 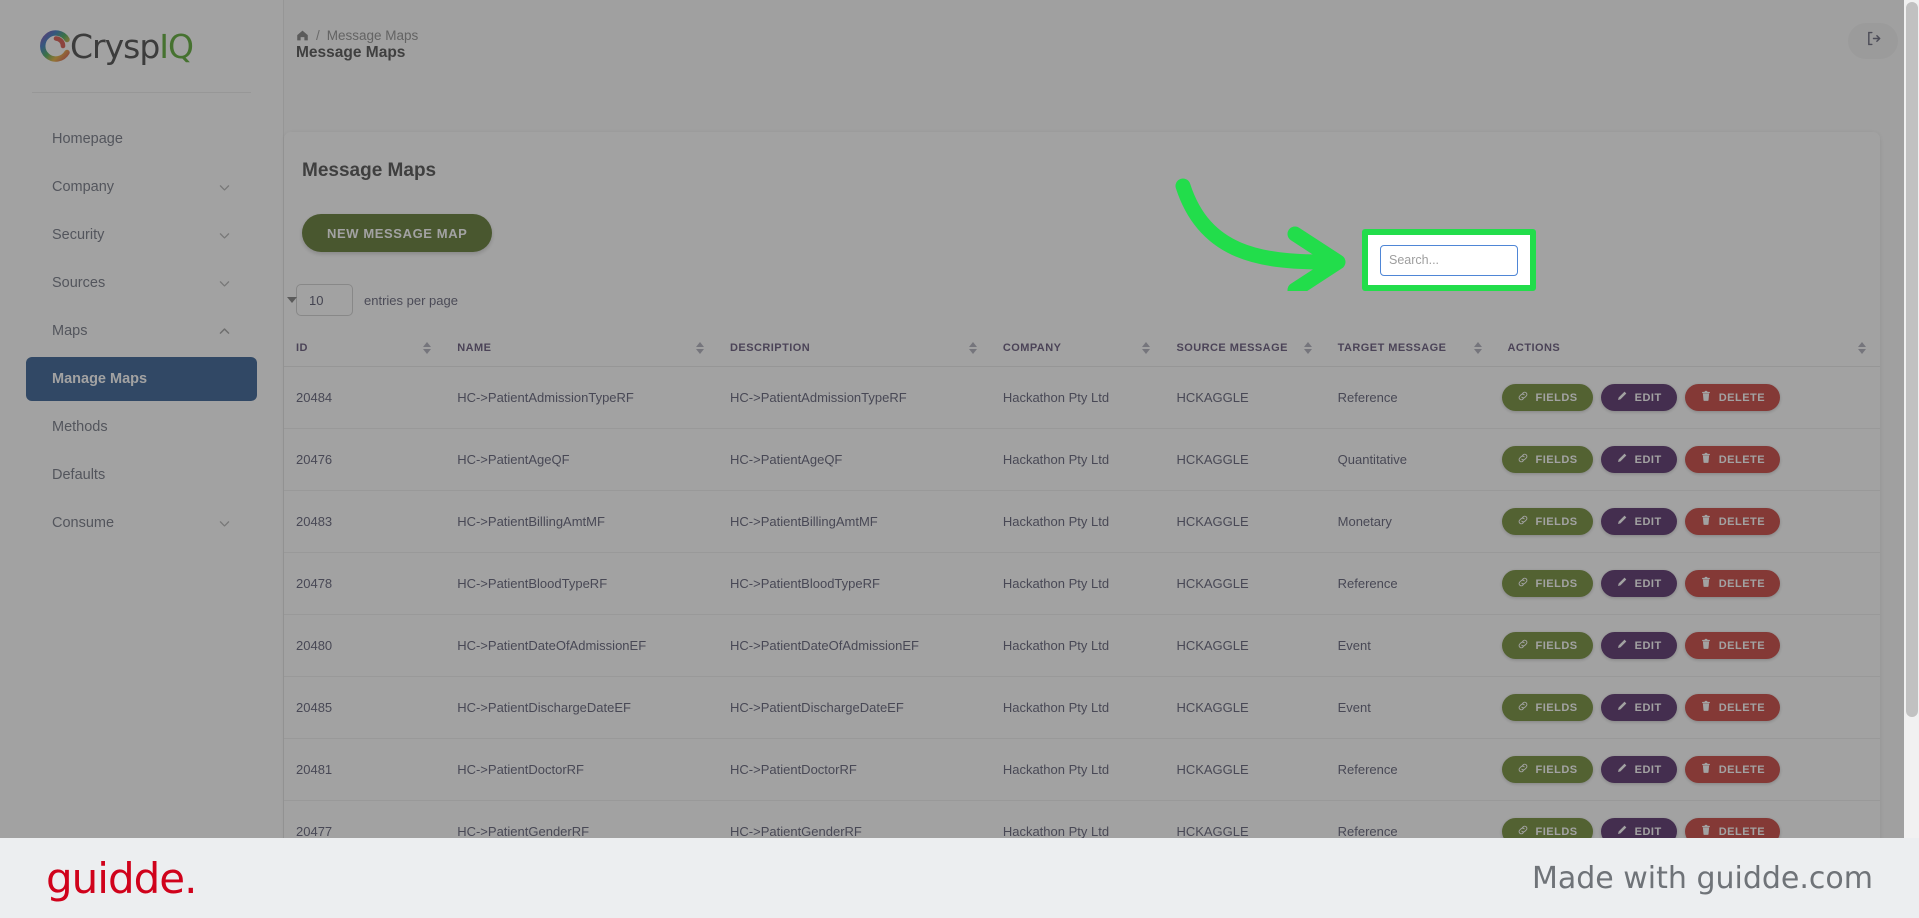 I want to click on sidebar-item-homepage: Homepage, so click(x=141, y=139).